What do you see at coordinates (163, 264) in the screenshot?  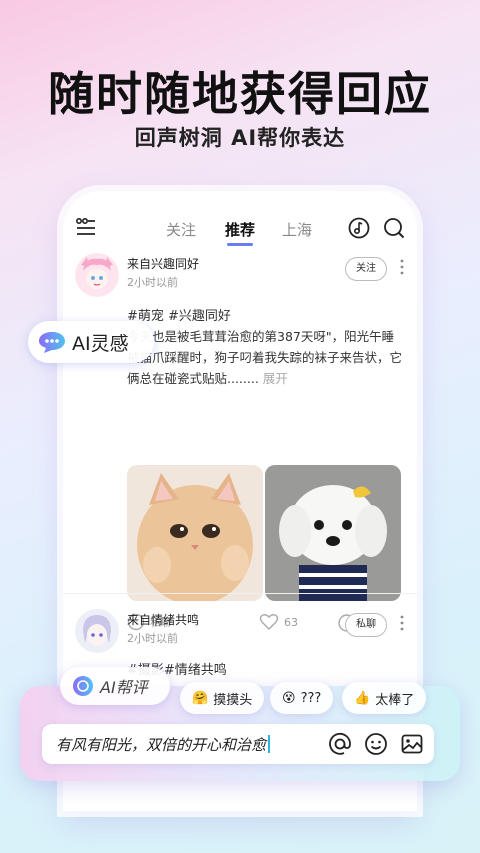 I see `post-source: 来自兴趣同好` at bounding box center [163, 264].